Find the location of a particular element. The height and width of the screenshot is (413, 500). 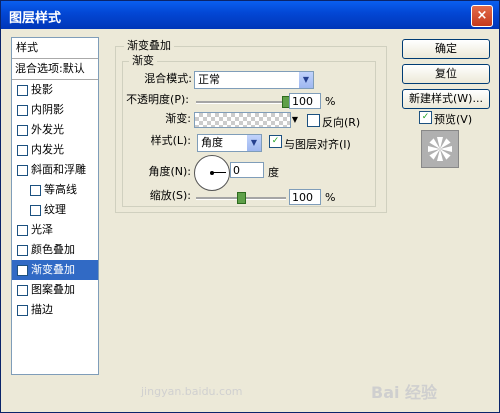

gradient-title: 渐变 is located at coordinates (143, 61).